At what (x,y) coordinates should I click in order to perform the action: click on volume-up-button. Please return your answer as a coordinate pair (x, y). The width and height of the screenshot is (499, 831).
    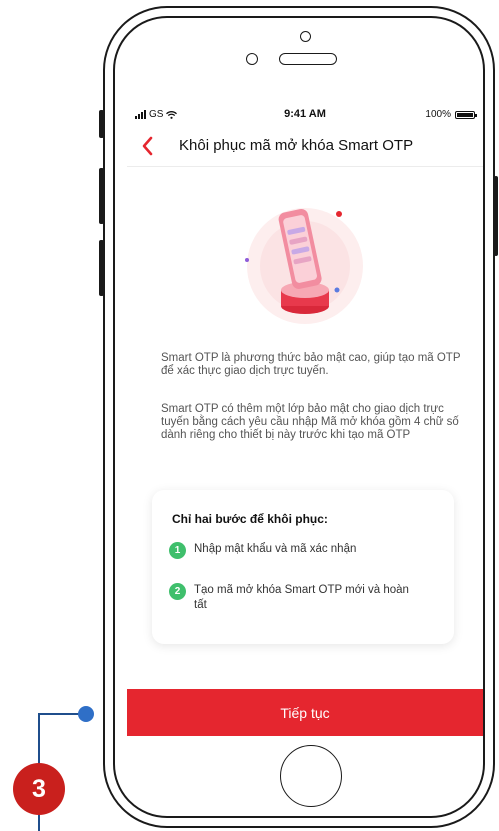
    Looking at the image, I should click on (101, 196).